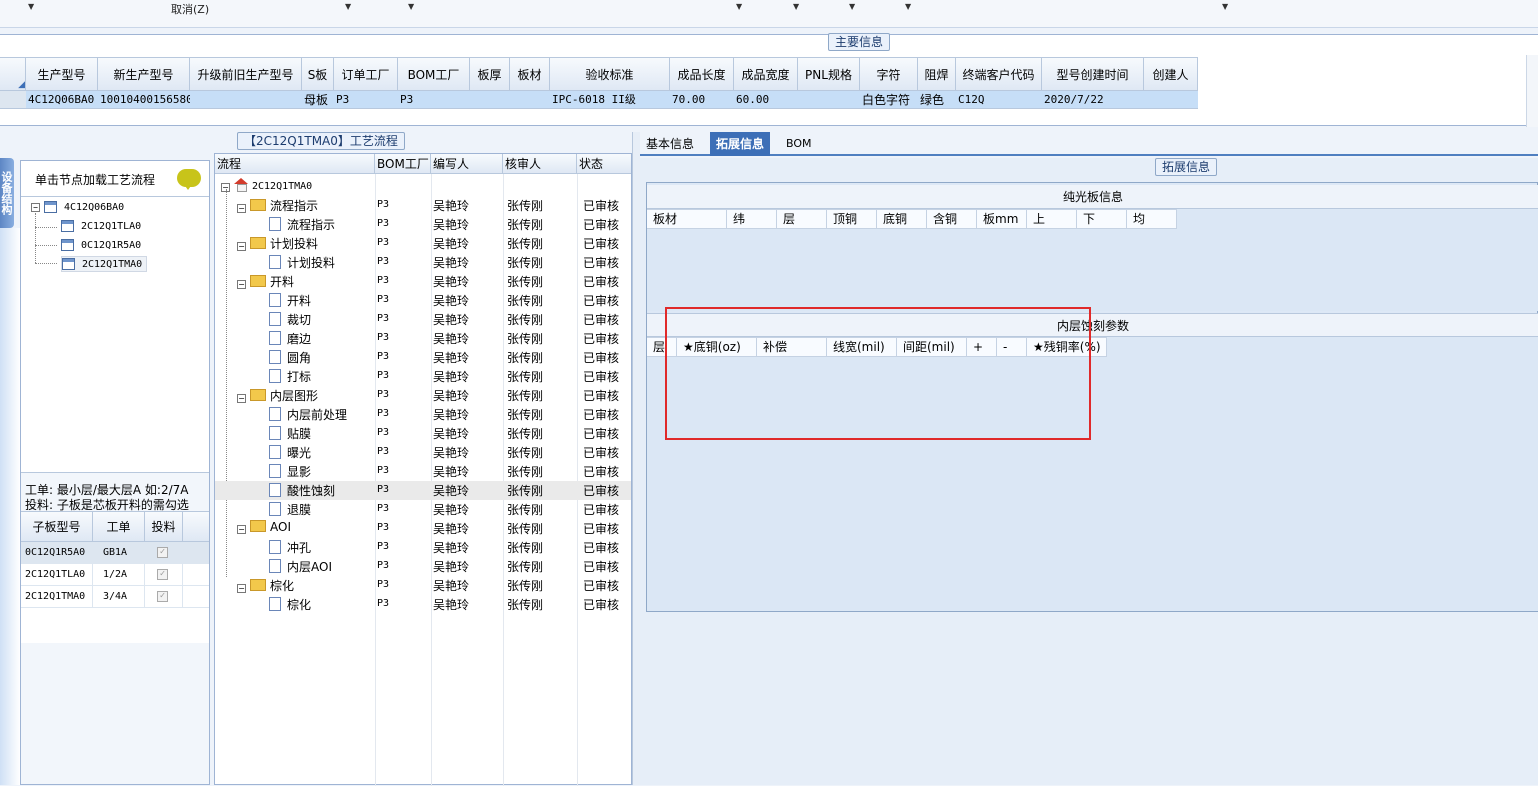  What do you see at coordinates (766, 99) in the screenshot?
I see `table-cell: 60.00` at bounding box center [766, 99].